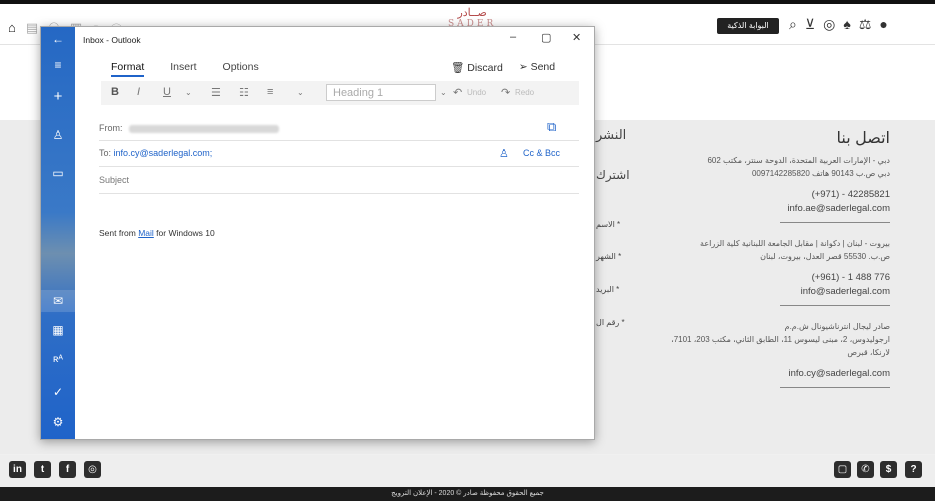 Image resolution: width=935 pixels, height=501 pixels. Describe the element at coordinates (58, 135) in the screenshot. I see `account-icon: ♙` at that location.